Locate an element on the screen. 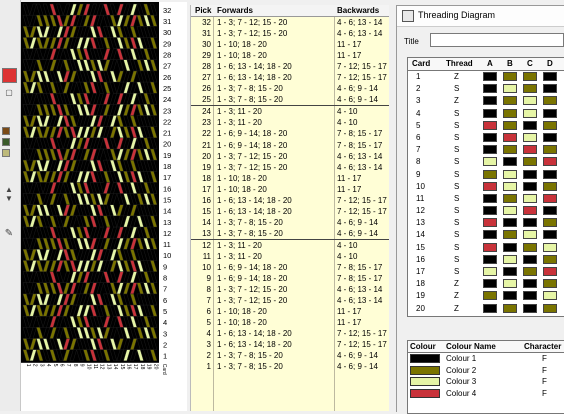 This screenshot has width=564, height=414. stamp-tool-icon: ✎ is located at coordinates (9, 234).